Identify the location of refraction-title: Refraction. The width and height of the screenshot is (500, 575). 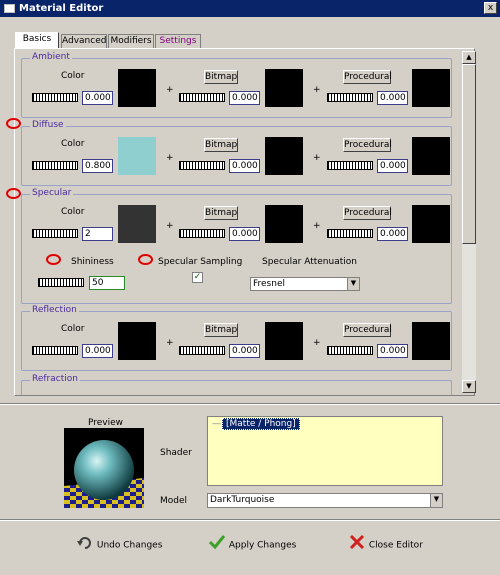
(55, 379).